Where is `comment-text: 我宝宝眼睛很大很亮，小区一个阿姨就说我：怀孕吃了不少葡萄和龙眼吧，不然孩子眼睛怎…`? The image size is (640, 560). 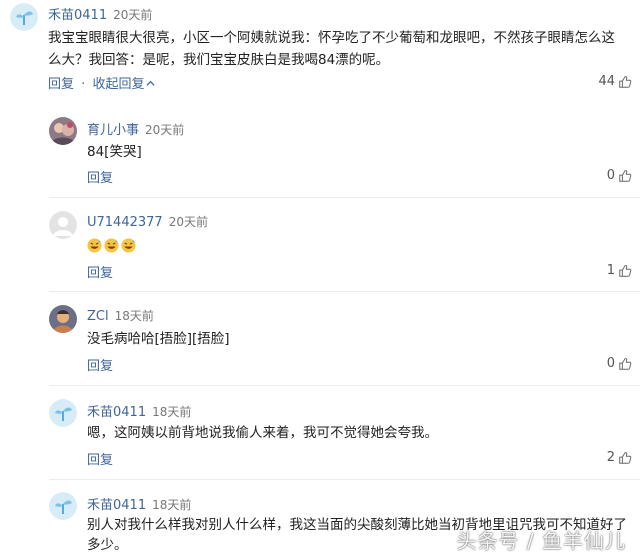
comment-text: 我宝宝眼睛很大很亮，小区一个阿姨就说我：怀孕吃了不少葡萄和龙眼吧，不然孩子眼睛怎… is located at coordinates (331, 49).